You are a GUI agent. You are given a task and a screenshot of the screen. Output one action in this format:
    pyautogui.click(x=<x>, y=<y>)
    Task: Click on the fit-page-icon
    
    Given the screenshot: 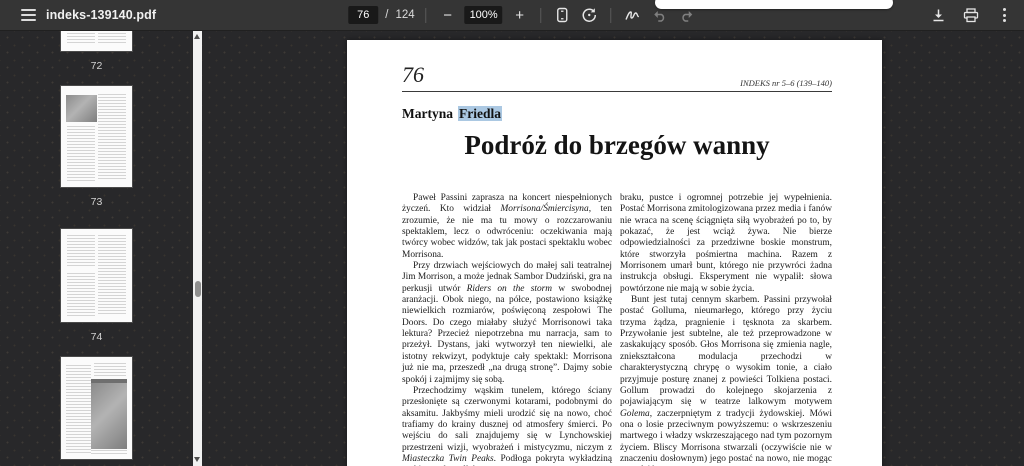 What is the action you would take?
    pyautogui.click(x=563, y=15)
    